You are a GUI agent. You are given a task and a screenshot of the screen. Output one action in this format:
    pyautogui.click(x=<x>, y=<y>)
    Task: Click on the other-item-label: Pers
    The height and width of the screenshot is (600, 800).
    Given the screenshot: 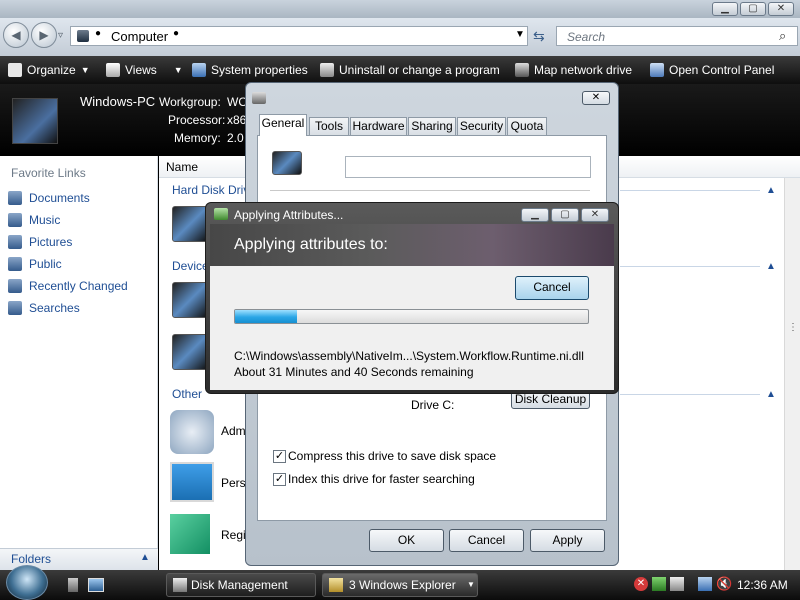 What is the action you would take?
    pyautogui.click(x=233, y=483)
    